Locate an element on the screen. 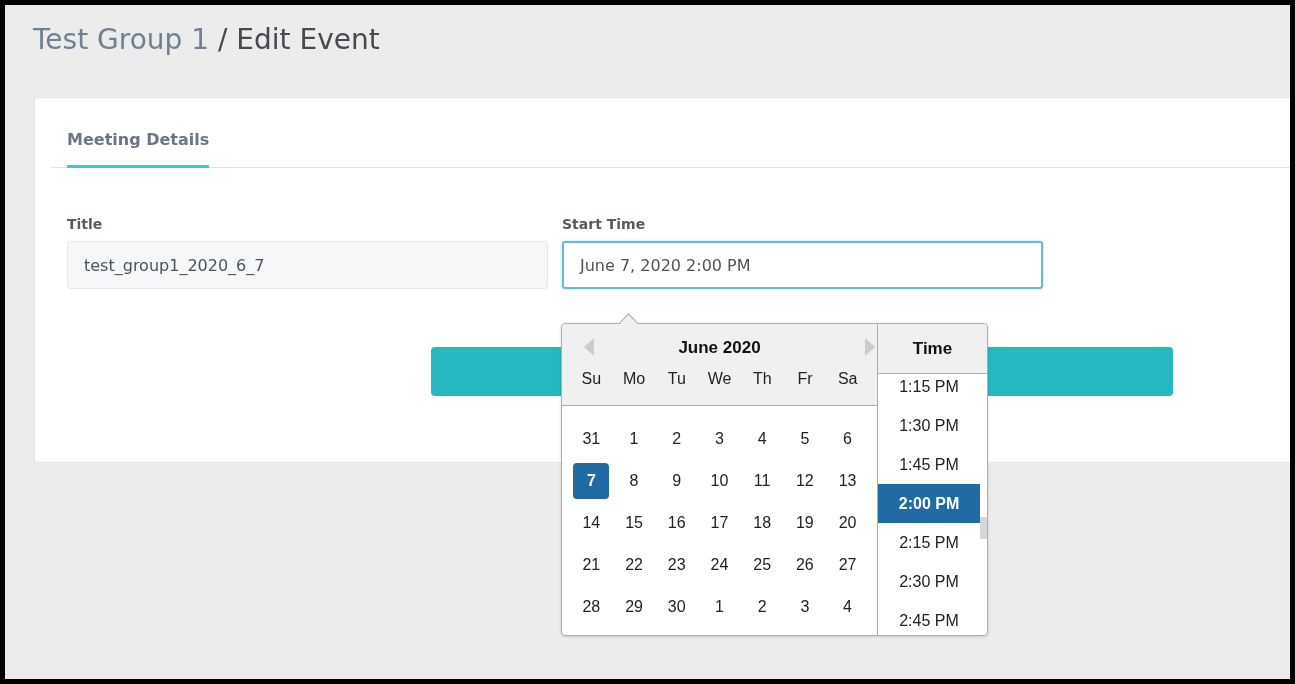  weekday-label: We is located at coordinates (719, 379).